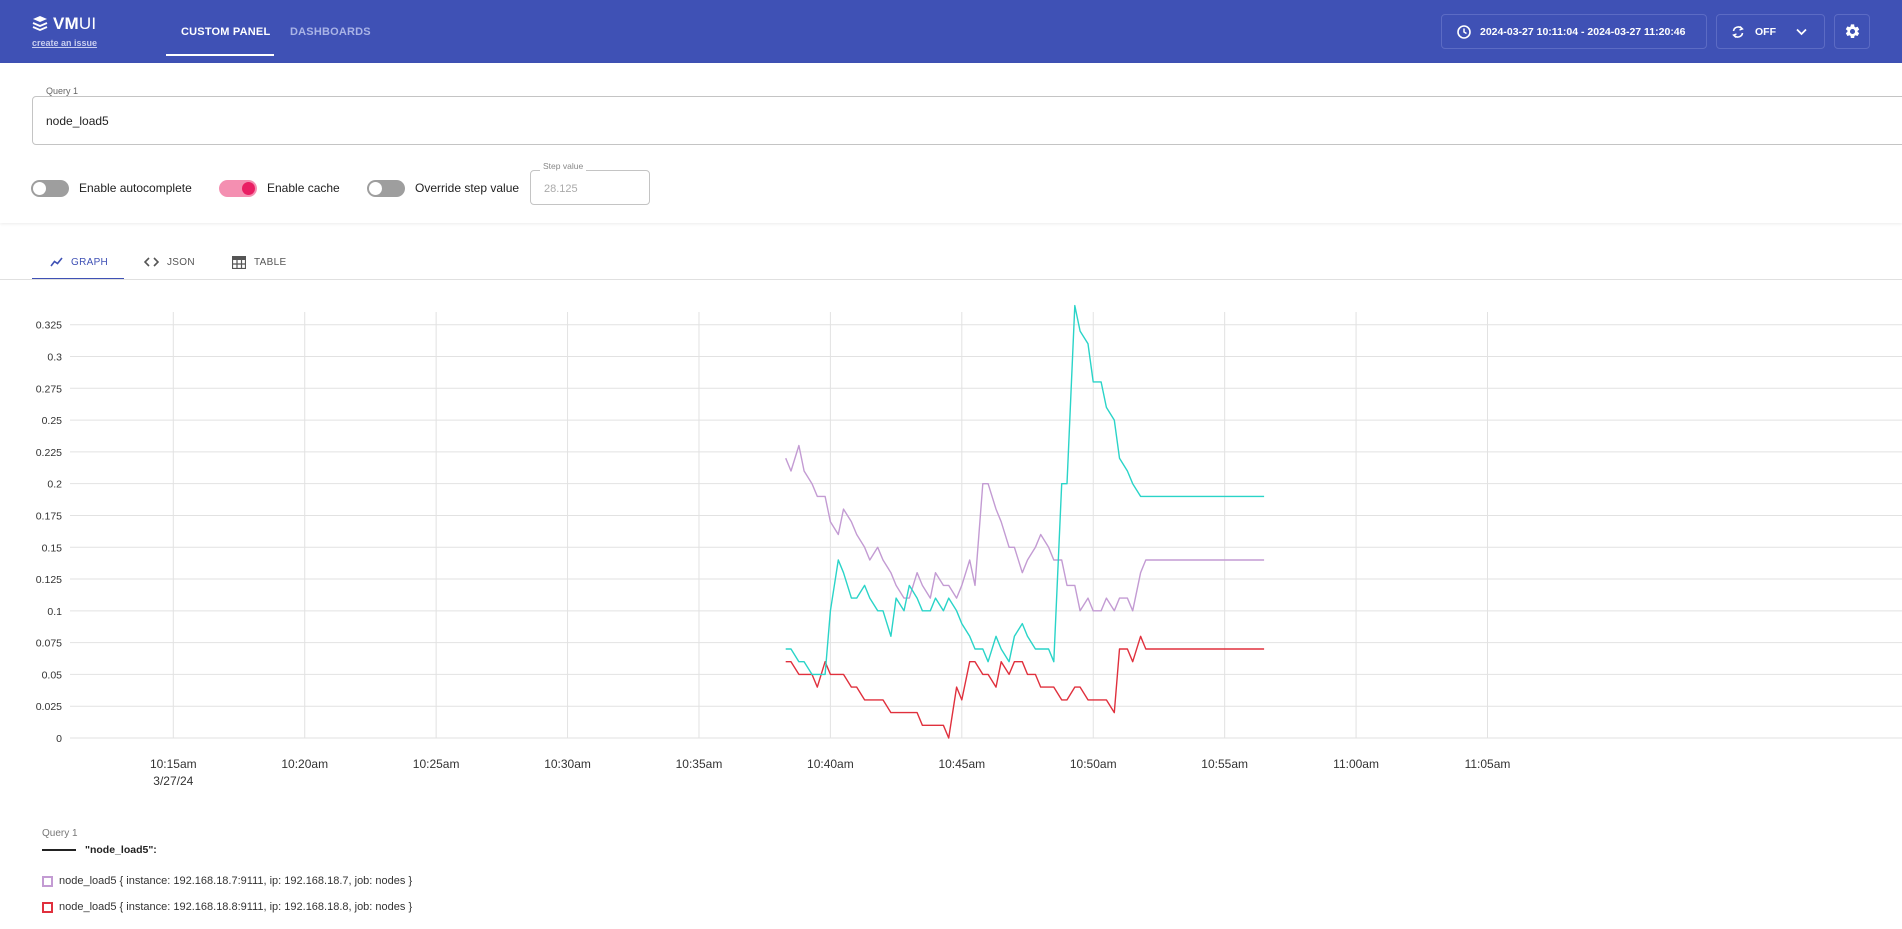  Describe the element at coordinates (173, 764) in the screenshot. I see `x-tick-label: 10:15am` at that location.